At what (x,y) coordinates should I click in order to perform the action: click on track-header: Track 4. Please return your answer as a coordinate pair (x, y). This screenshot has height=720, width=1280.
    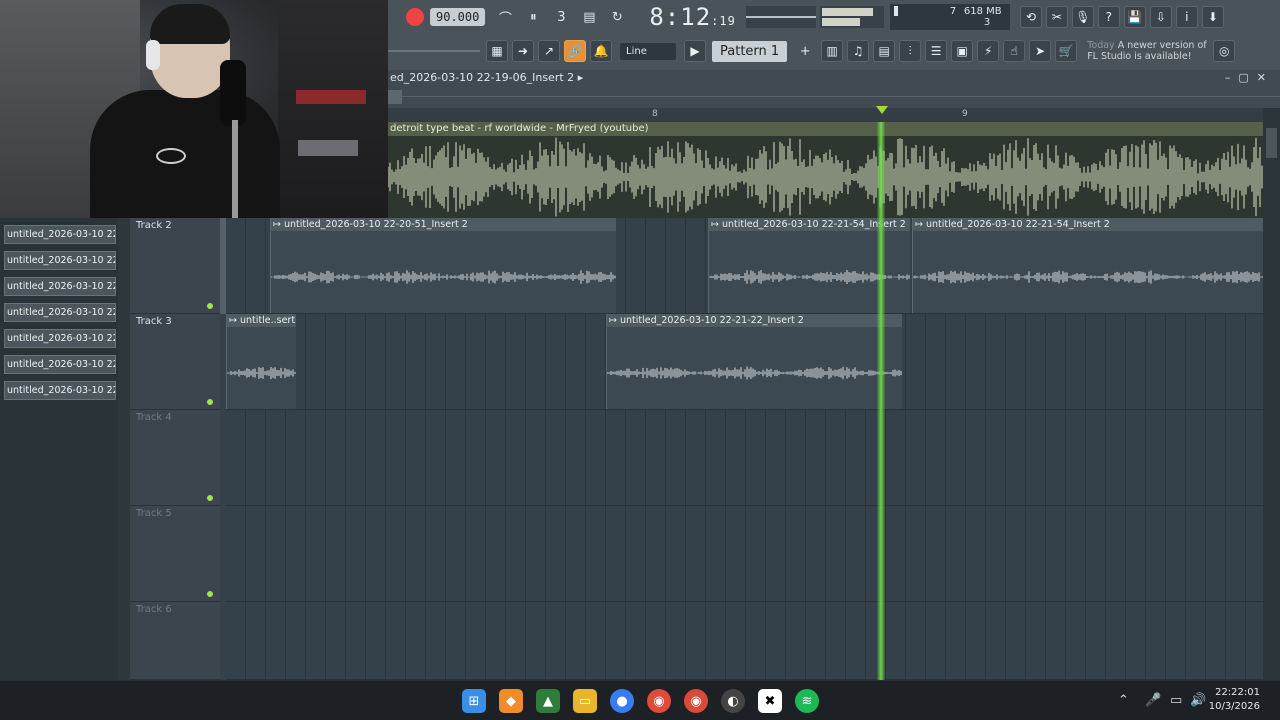
    Looking at the image, I should click on (175, 458).